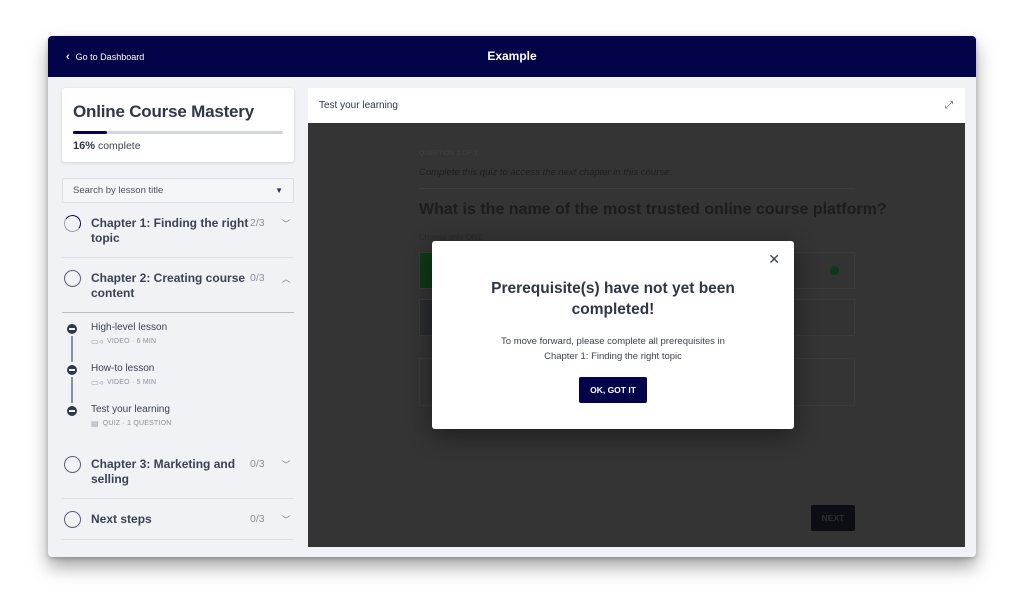  I want to click on next-button: NEXT, so click(833, 518).